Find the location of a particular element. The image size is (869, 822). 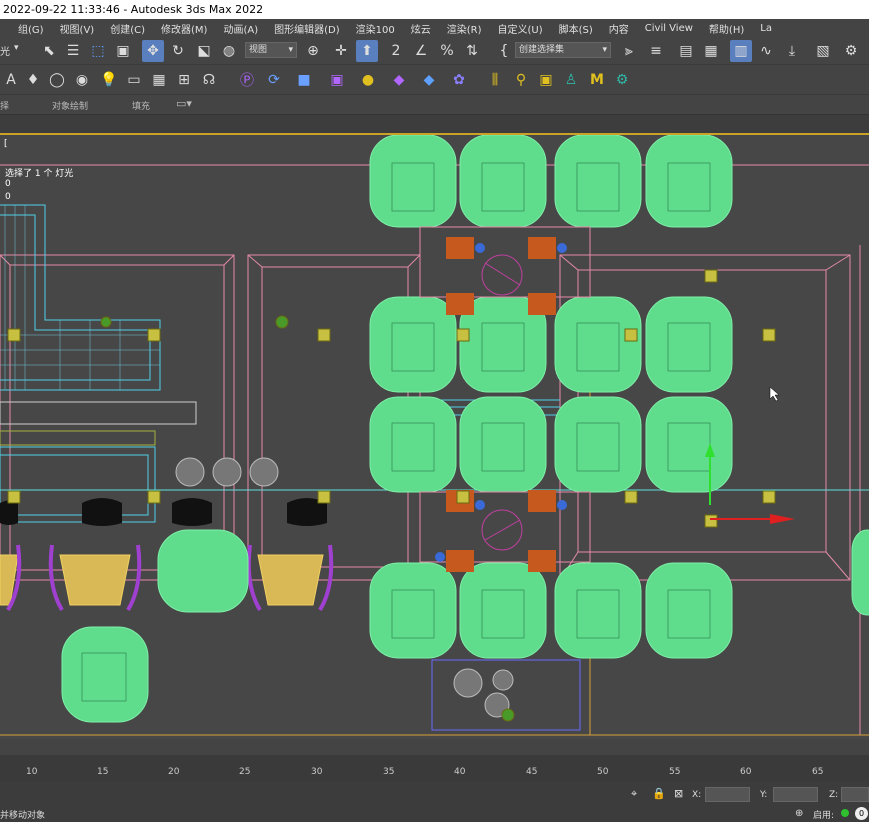

status-bar: ⌖ 🔒 ⊠ X: Y: Z: 并移动对象 ⊕ 启用: 0 is located at coordinates (434, 801).